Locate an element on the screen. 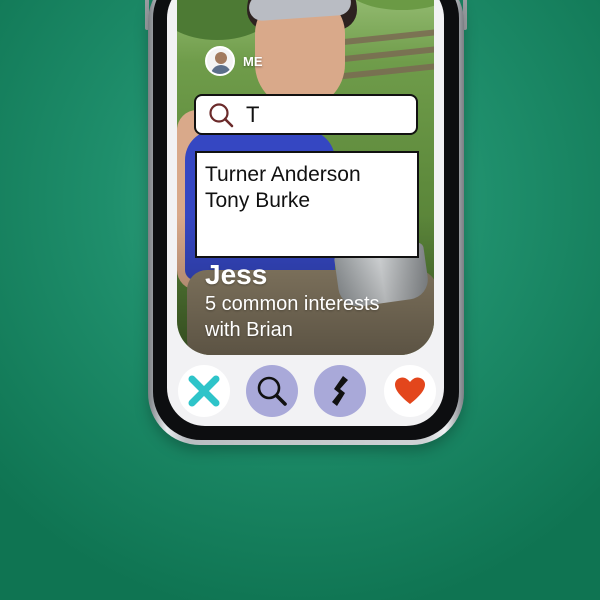  dislike-button is located at coordinates (204, 391).